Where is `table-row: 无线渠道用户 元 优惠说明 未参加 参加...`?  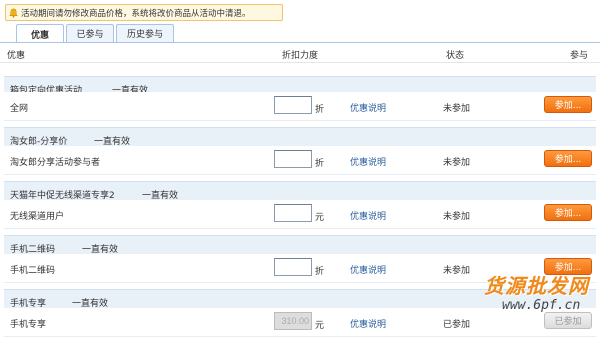
table-row: 无线渠道用户 元 优惠说明 未参加 参加... is located at coordinates (300, 214).